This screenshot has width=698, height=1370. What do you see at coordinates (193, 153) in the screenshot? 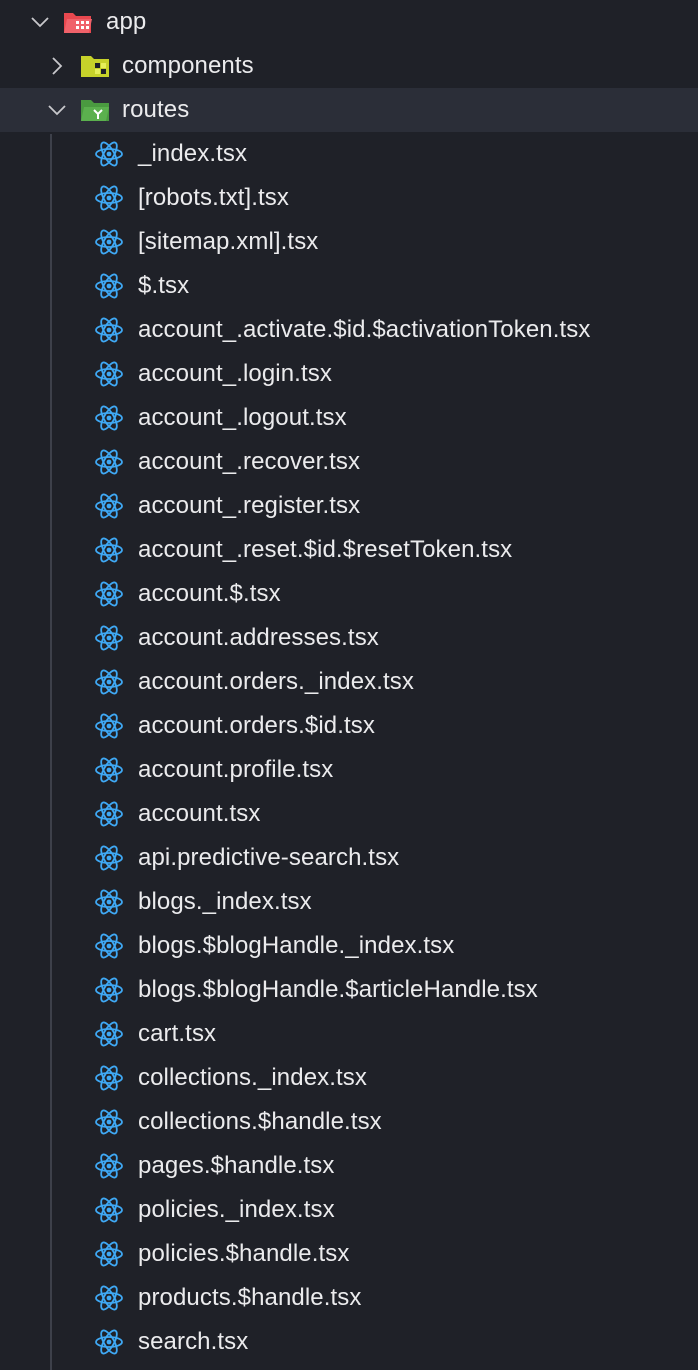
I see `tree-item-label: _index.tsx` at bounding box center [193, 153].